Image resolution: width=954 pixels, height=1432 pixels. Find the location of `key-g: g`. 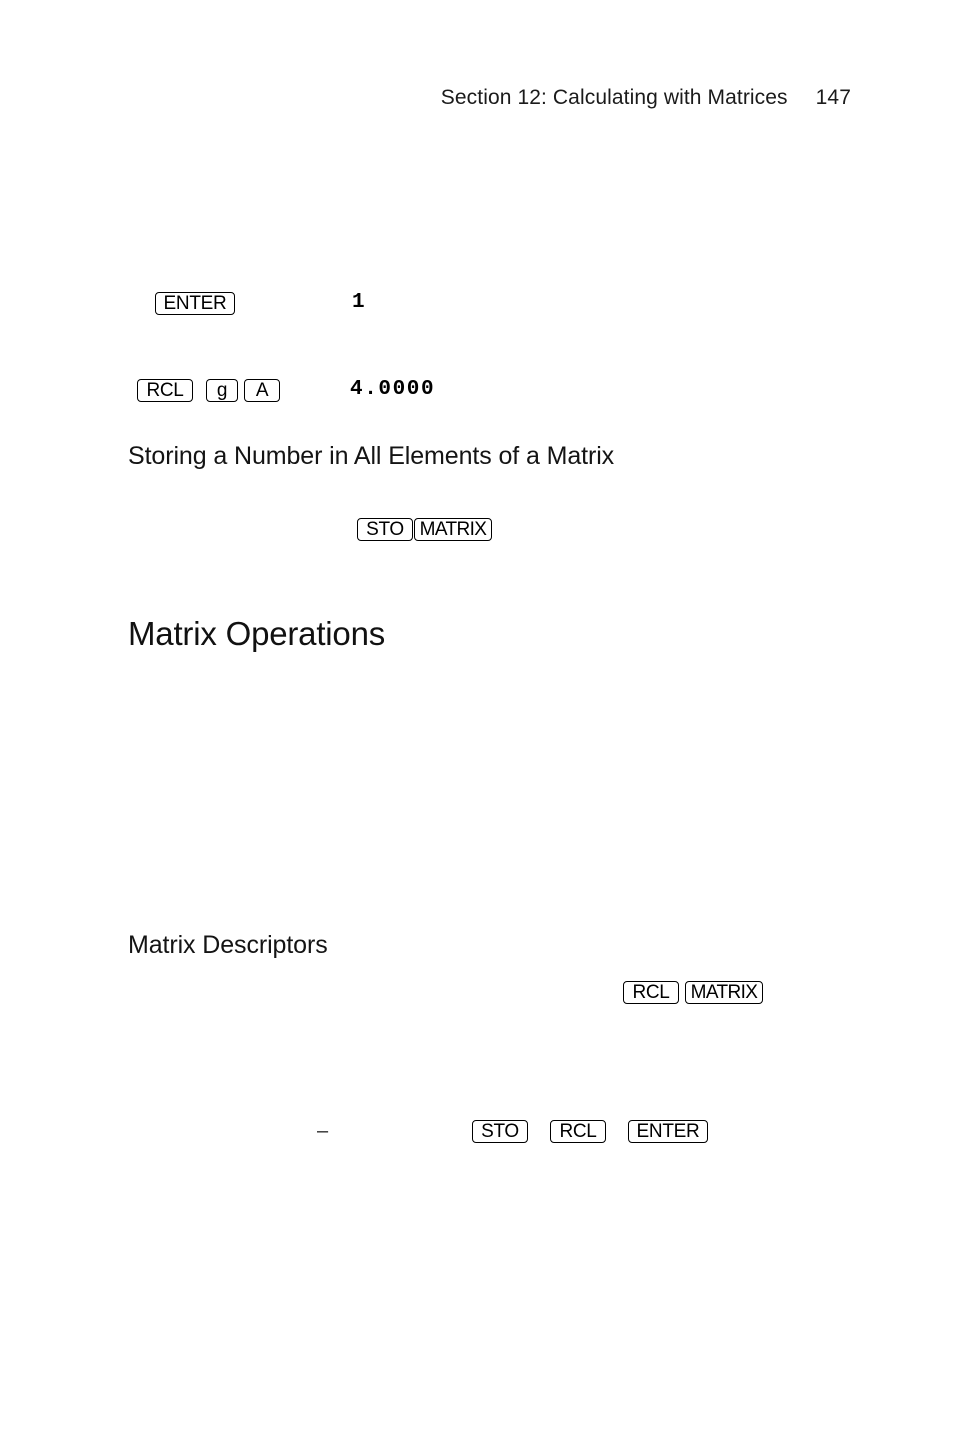

key-g: g is located at coordinates (222, 390).